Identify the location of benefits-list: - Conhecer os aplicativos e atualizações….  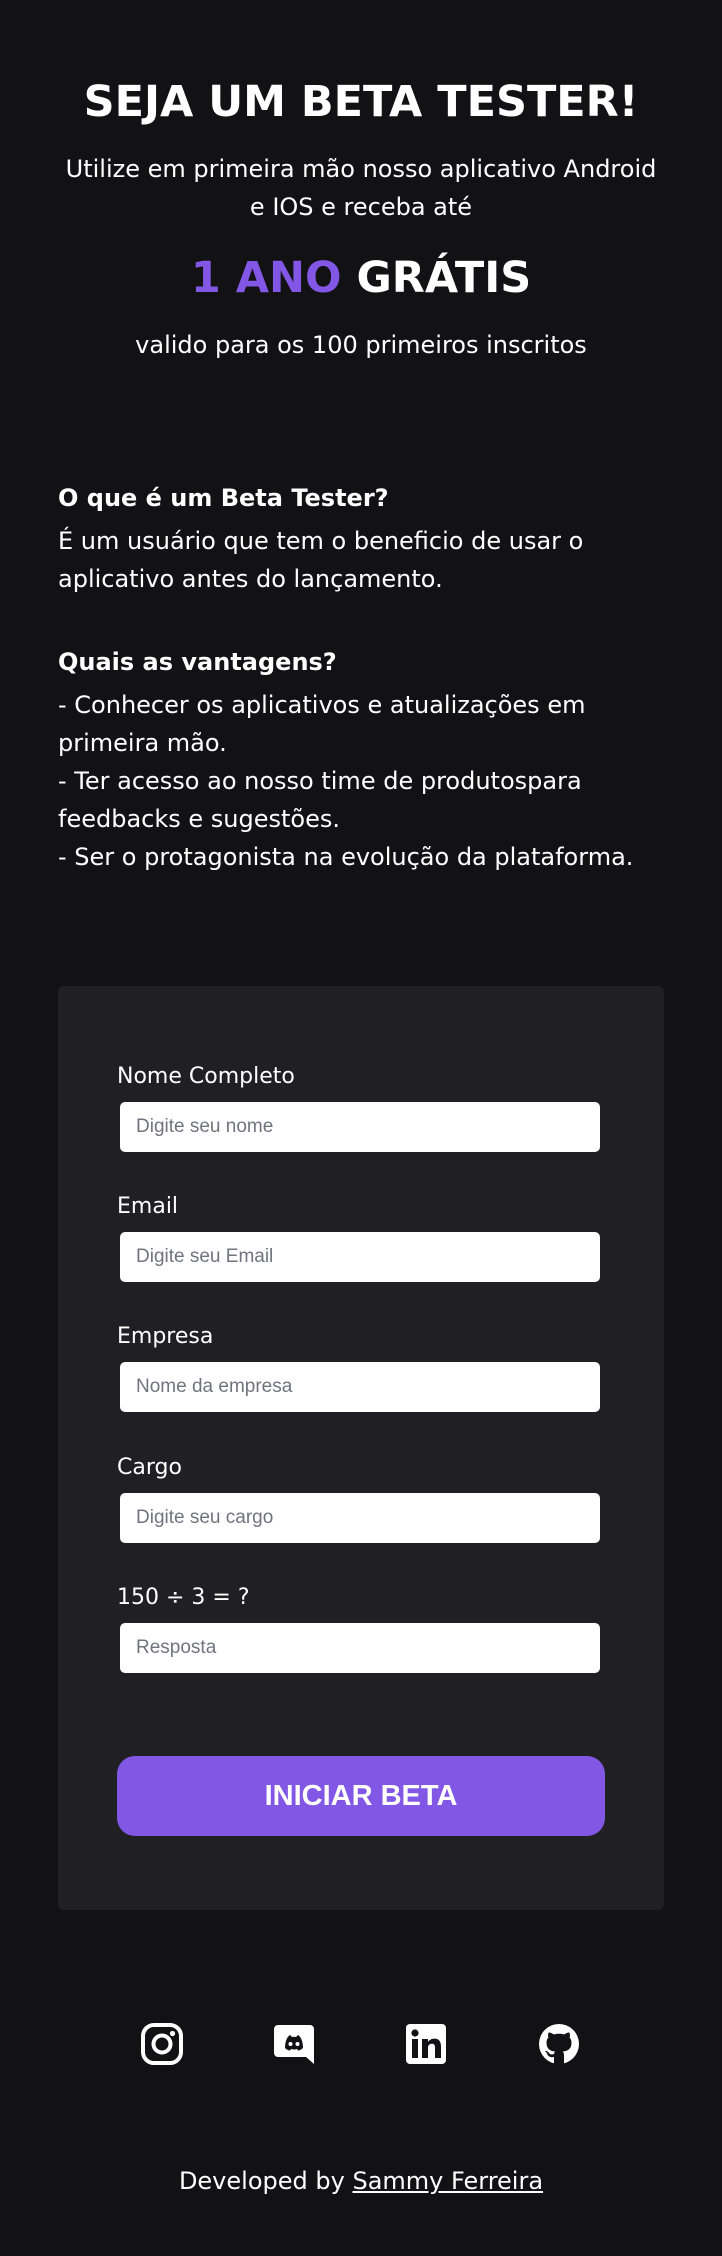
(361, 781).